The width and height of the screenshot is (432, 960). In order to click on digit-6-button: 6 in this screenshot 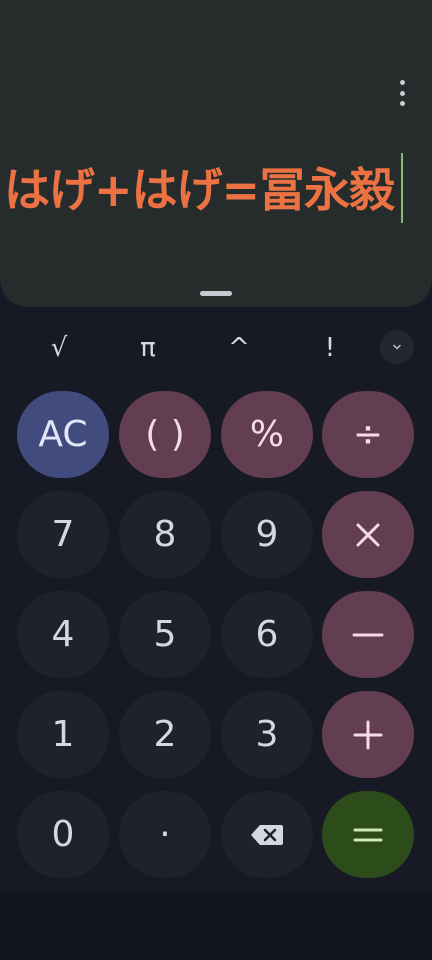, I will do `click(267, 634)`.